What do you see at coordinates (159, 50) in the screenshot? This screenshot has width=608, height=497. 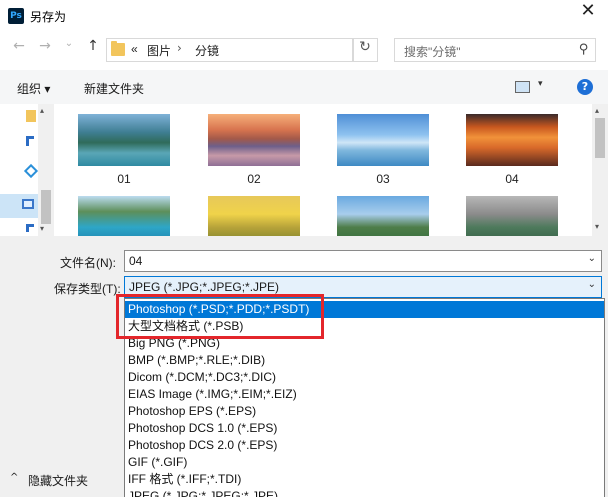 I see `breadcrumb-item-pictures: 图片` at bounding box center [159, 50].